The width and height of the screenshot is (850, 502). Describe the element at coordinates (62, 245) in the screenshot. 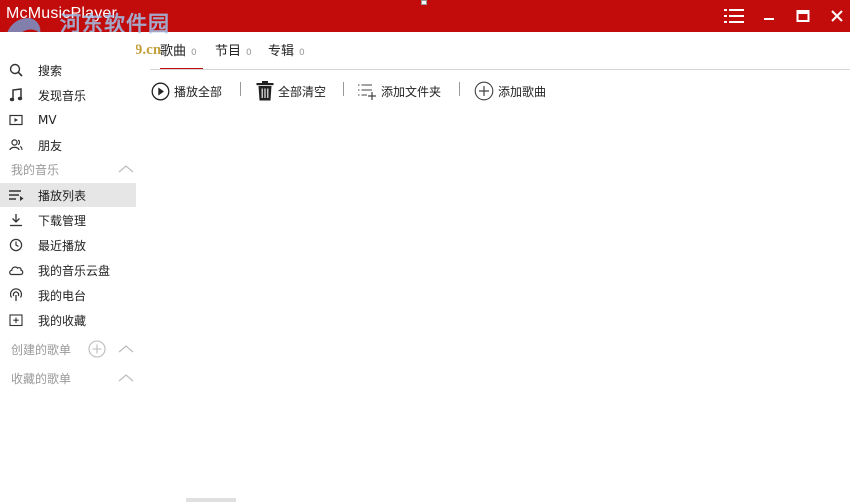

I see `sidebar-item-label: 最近播放` at that location.